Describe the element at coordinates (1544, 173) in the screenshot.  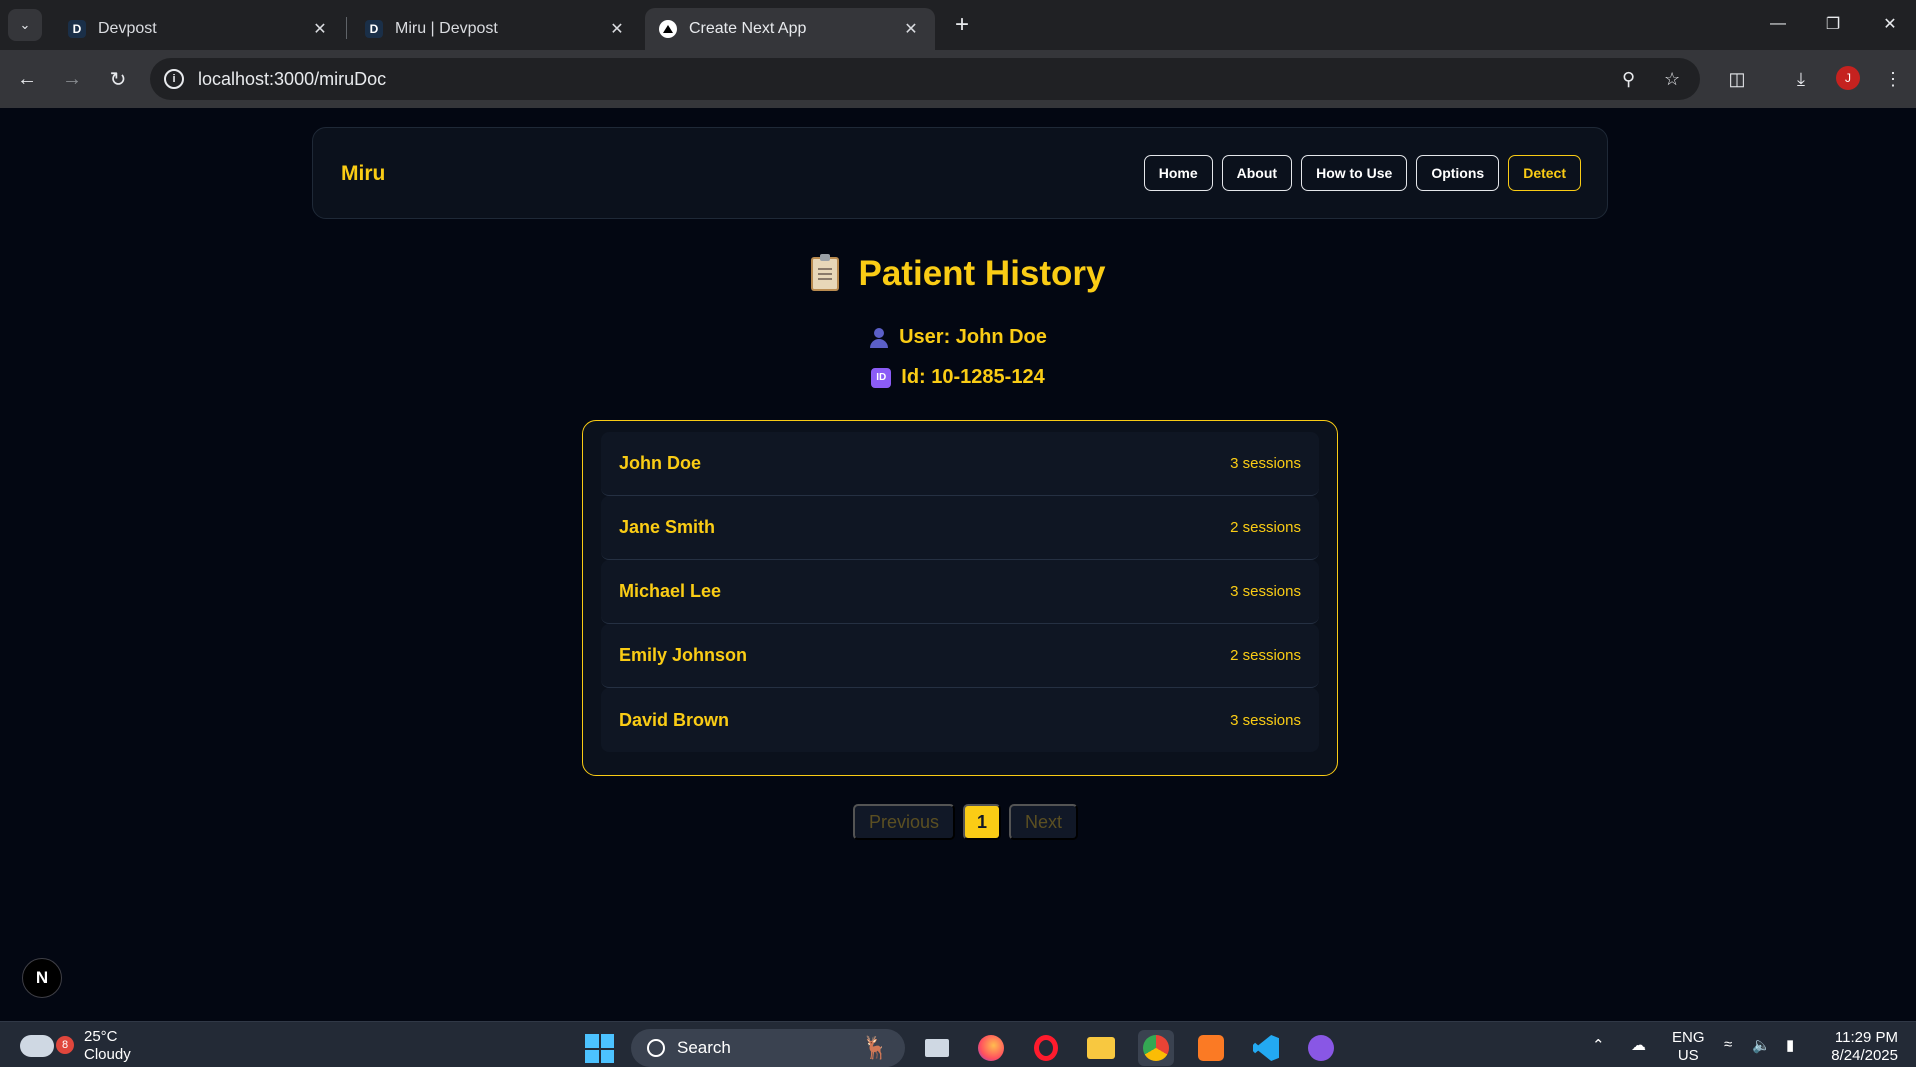
I see `nav-detect-button: Detect` at that location.